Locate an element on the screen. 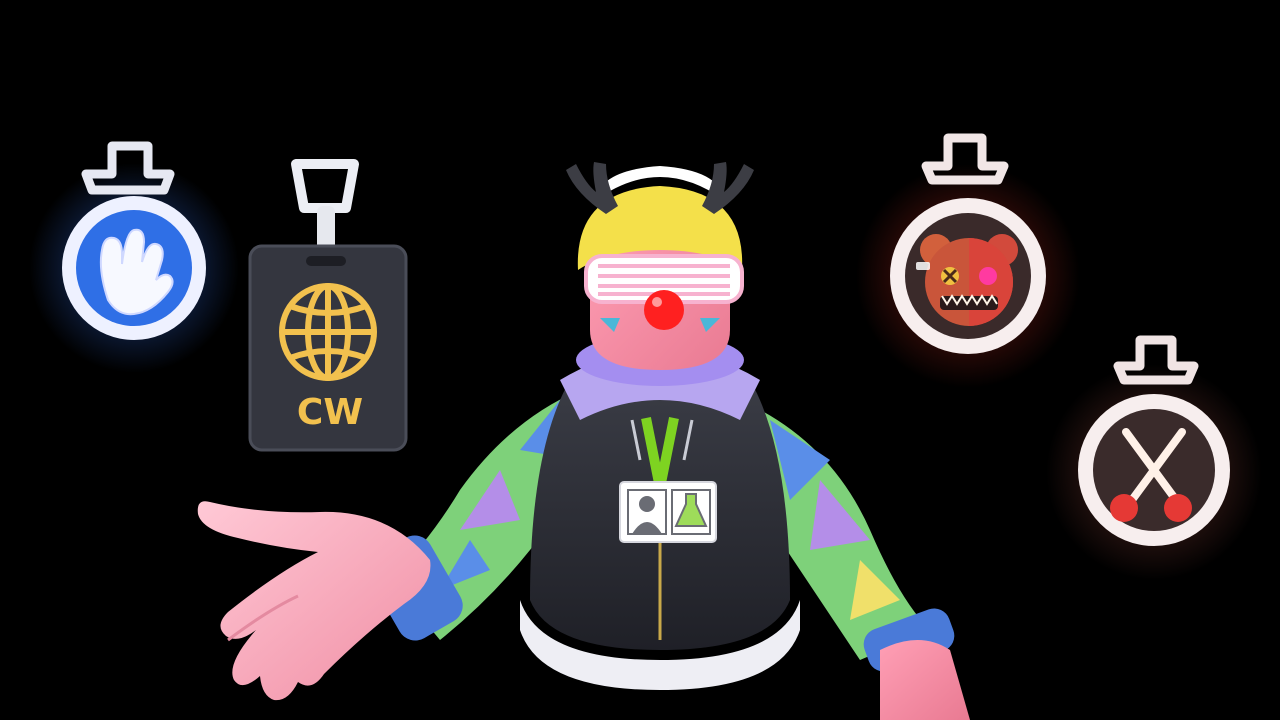 The image size is (1280, 720). badge-slot is located at coordinates (326, 261).